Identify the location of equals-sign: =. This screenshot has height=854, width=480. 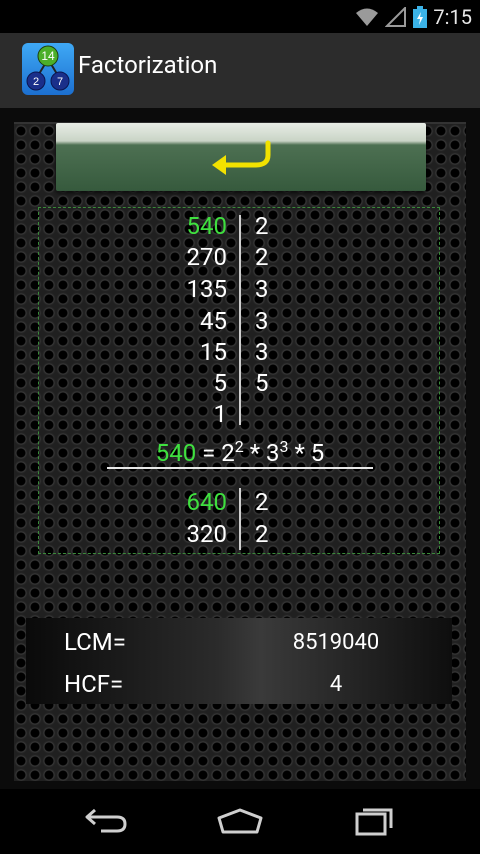
(209, 453).